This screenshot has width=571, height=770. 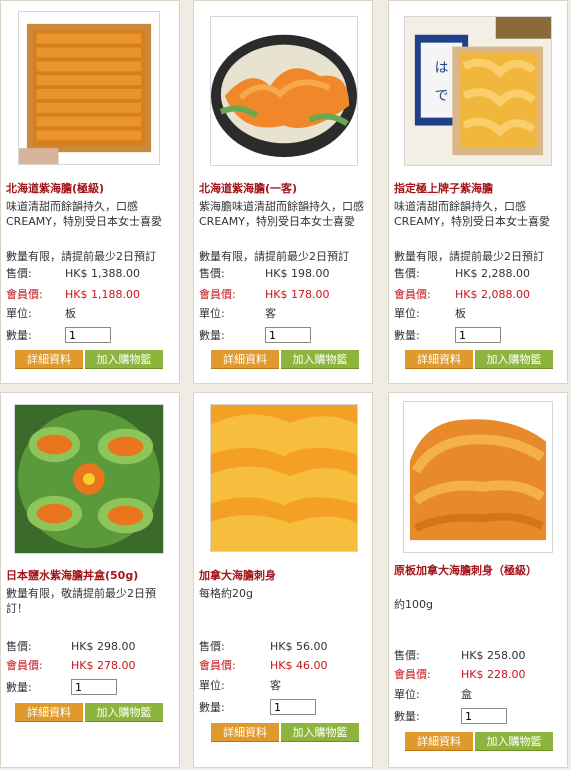 I want to click on product-description: 每格約20g, so click(x=226, y=593).